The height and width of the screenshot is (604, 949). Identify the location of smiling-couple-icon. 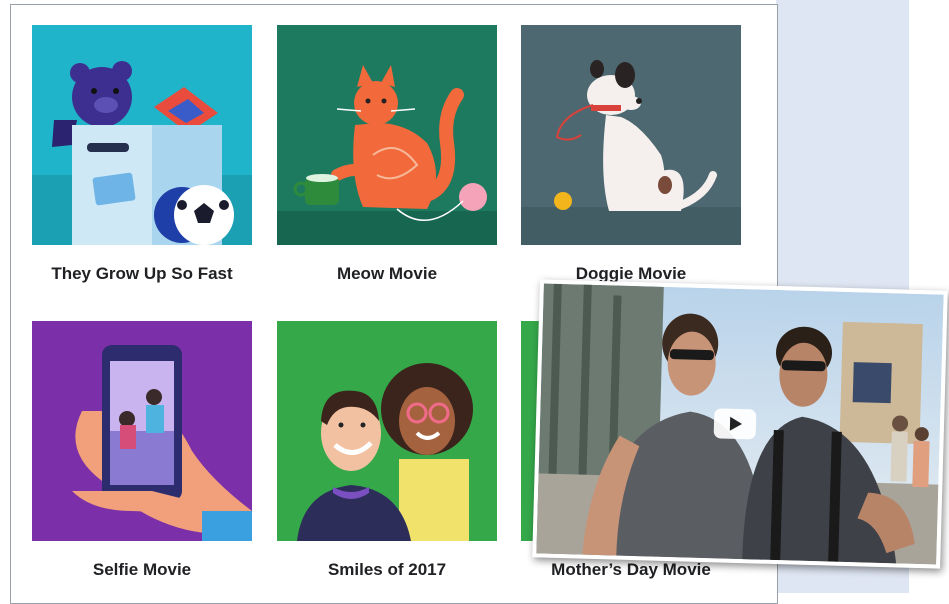
(387, 431).